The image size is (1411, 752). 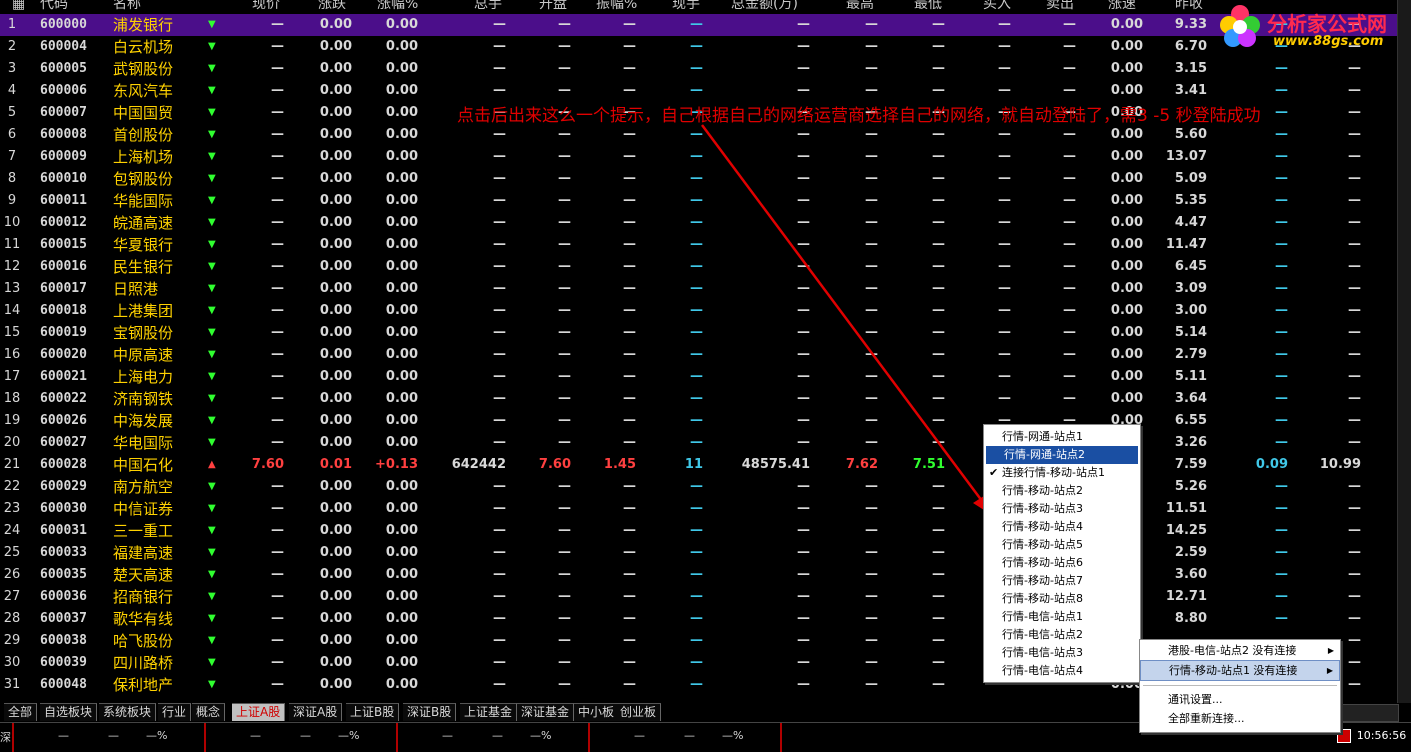 I want to click on tab-11: 中小板, so click(x=597, y=712).